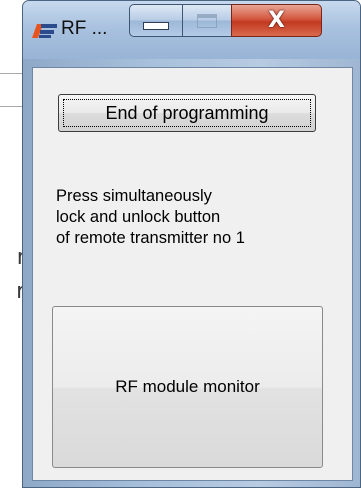 The height and width of the screenshot is (488, 361). Describe the element at coordinates (150, 238) in the screenshot. I see `instruction-line: of remote transmitter no 1` at that location.